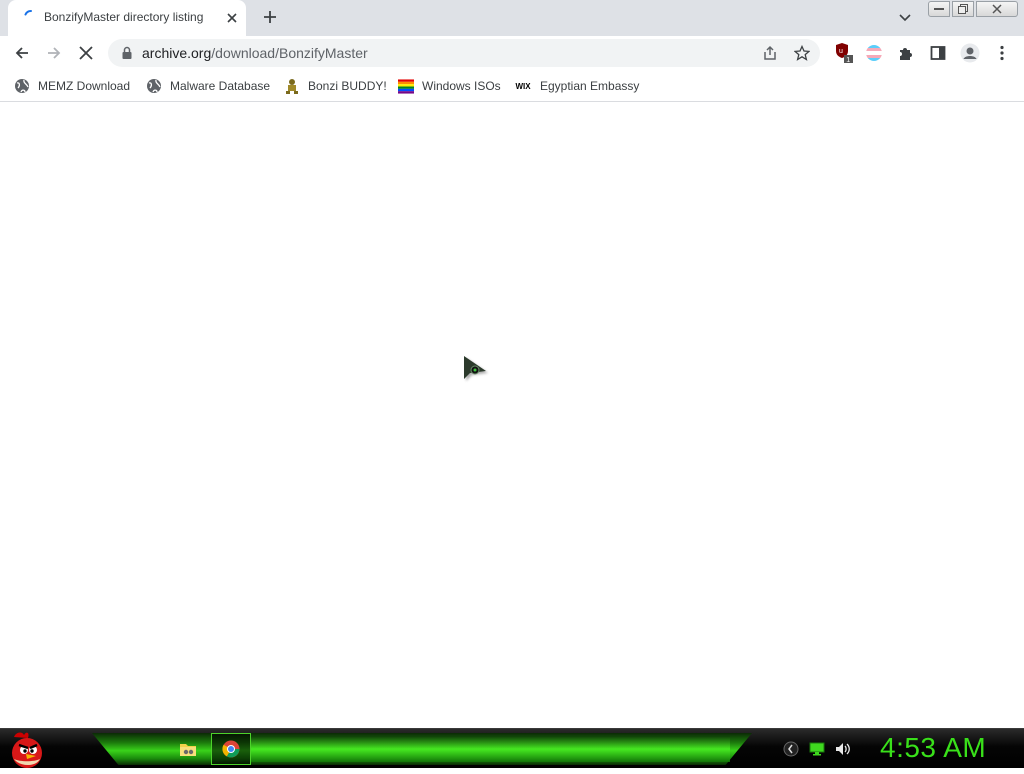  I want to click on taskbar-chrome, so click(231, 749).